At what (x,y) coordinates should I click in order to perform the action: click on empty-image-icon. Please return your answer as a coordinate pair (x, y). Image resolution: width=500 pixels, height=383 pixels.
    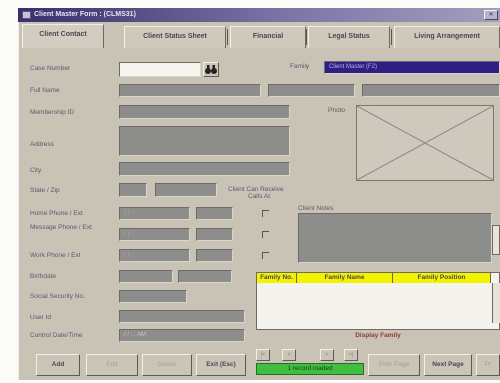
    Looking at the image, I should click on (425, 143).